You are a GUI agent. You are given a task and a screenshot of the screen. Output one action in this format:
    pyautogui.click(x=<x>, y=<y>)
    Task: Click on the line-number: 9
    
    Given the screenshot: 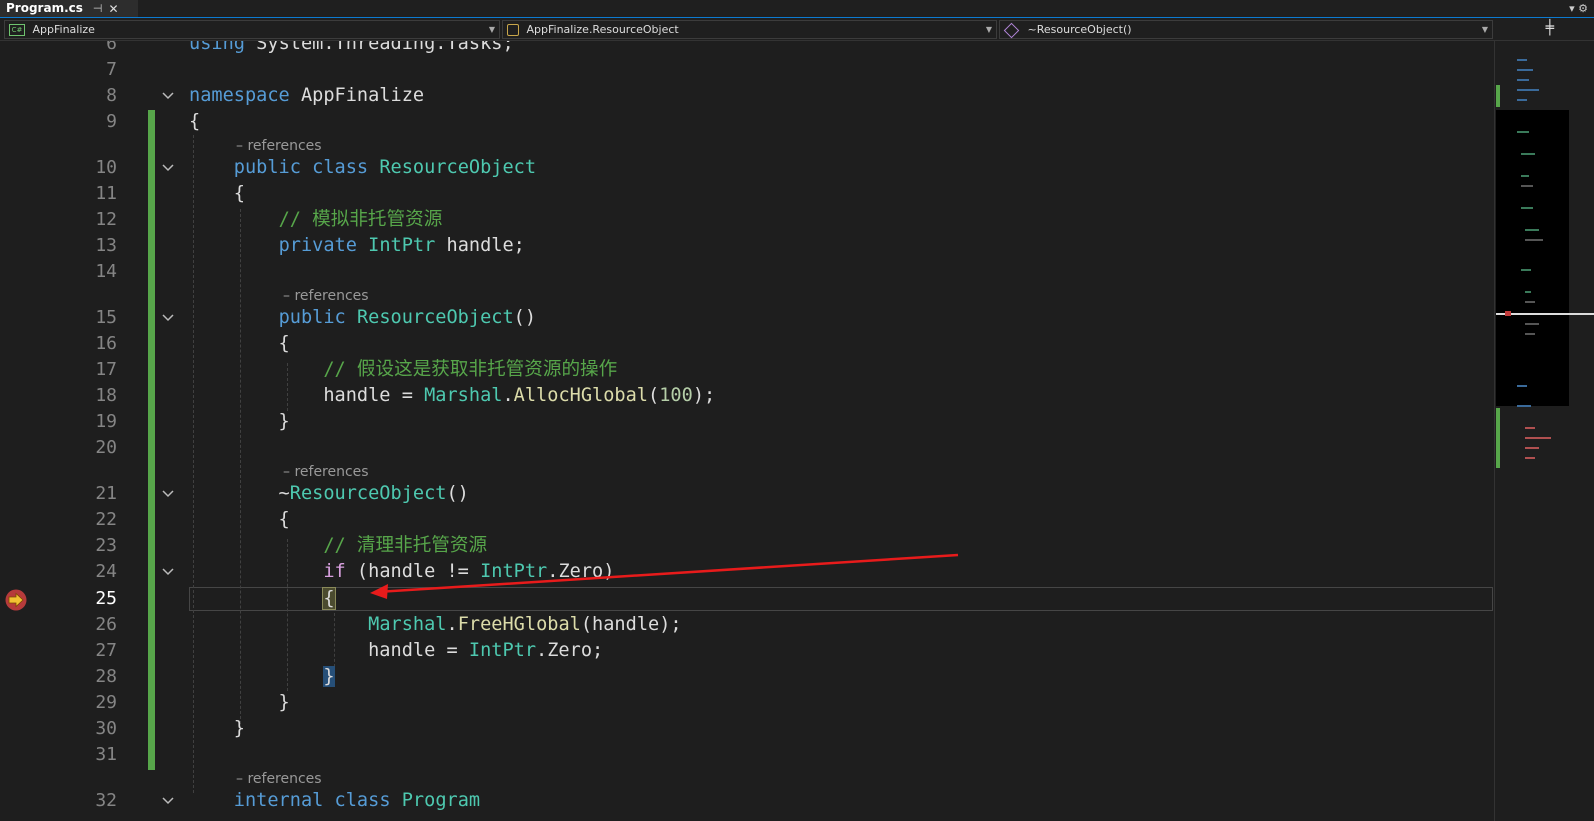 What is the action you would take?
    pyautogui.click(x=111, y=121)
    